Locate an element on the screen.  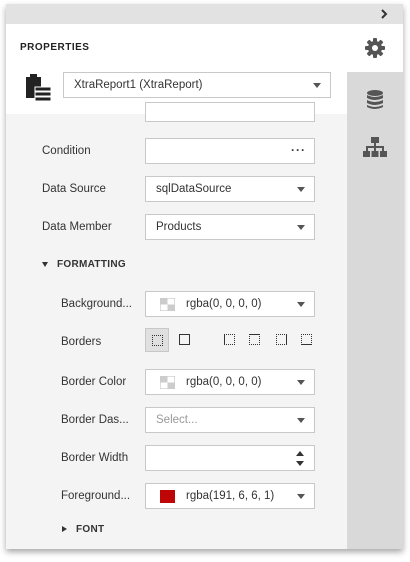
border-top-icon is located at coordinates (254, 339).